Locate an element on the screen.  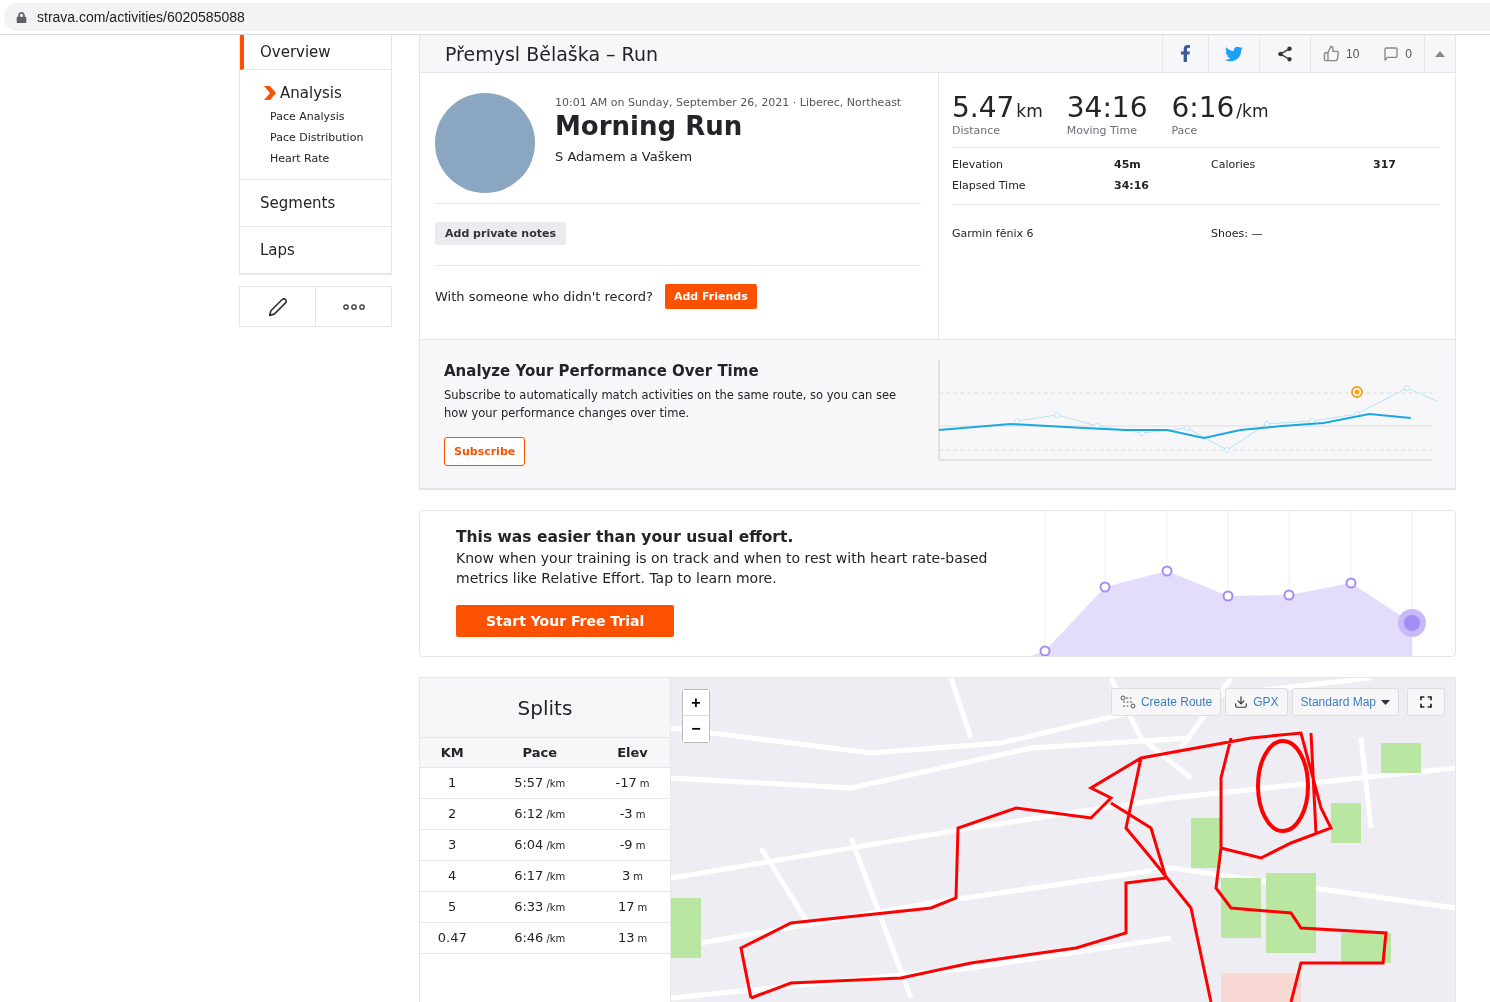
table-cell: 0.47 is located at coordinates (452, 937).